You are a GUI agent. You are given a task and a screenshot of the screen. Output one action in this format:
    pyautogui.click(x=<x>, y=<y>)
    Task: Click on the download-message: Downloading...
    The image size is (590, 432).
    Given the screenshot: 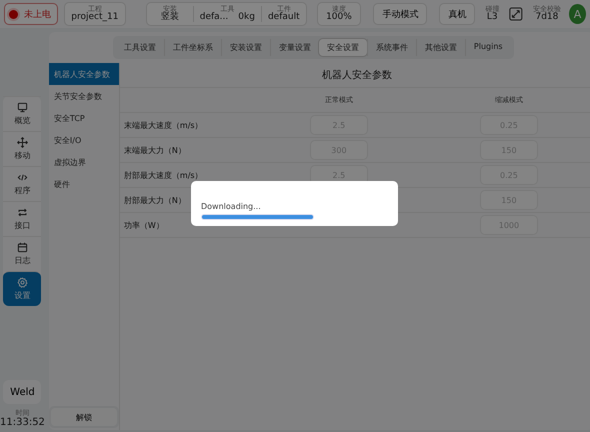 What is the action you would take?
    pyautogui.click(x=231, y=206)
    